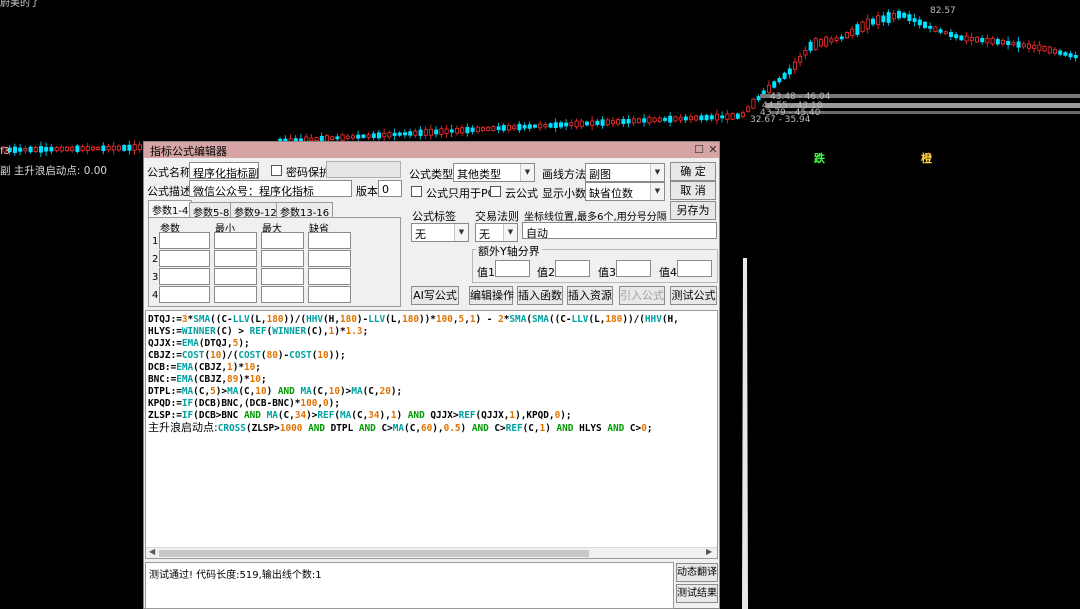 This screenshot has width=1080, height=609. What do you see at coordinates (697, 593) in the screenshot?
I see `test-result-button: 测试结果` at bounding box center [697, 593].